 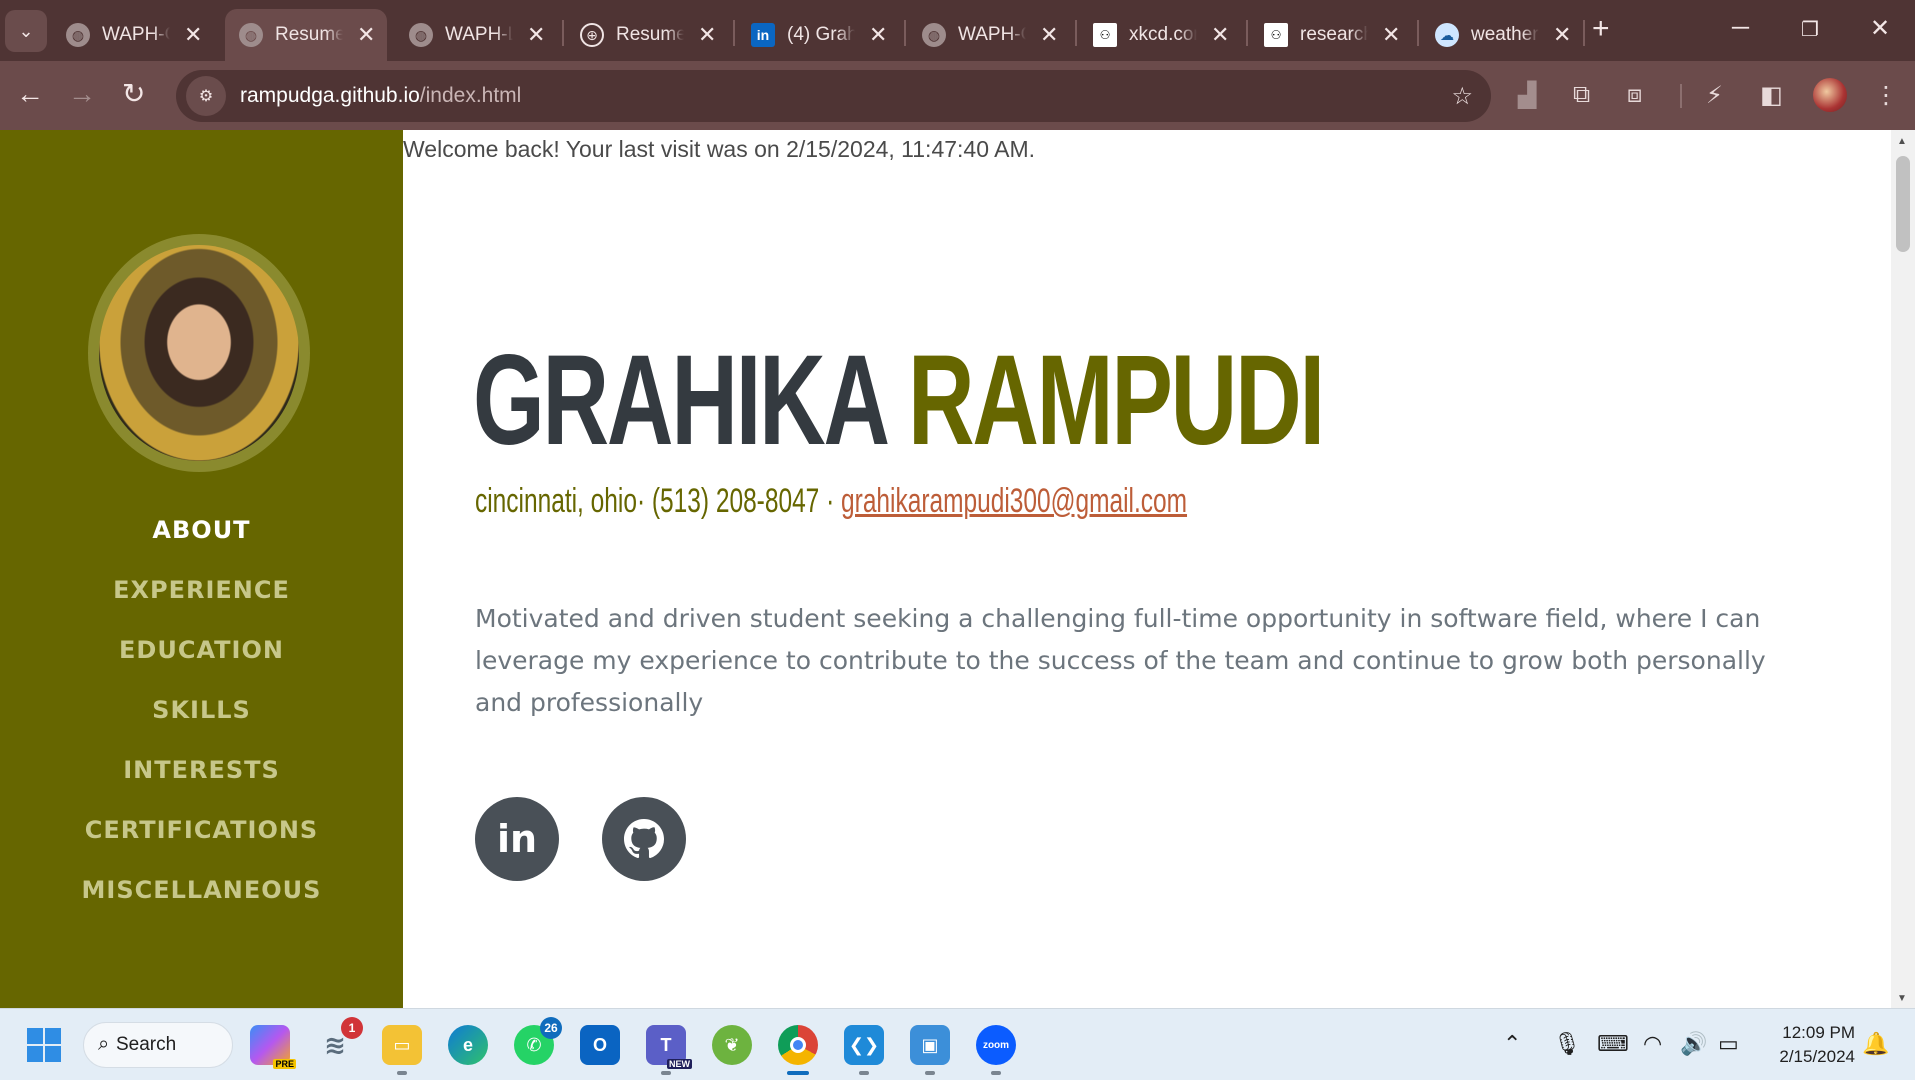 What do you see at coordinates (201, 890) in the screenshot?
I see `nav-miscellaneous: MISCELLANEOUS` at bounding box center [201, 890].